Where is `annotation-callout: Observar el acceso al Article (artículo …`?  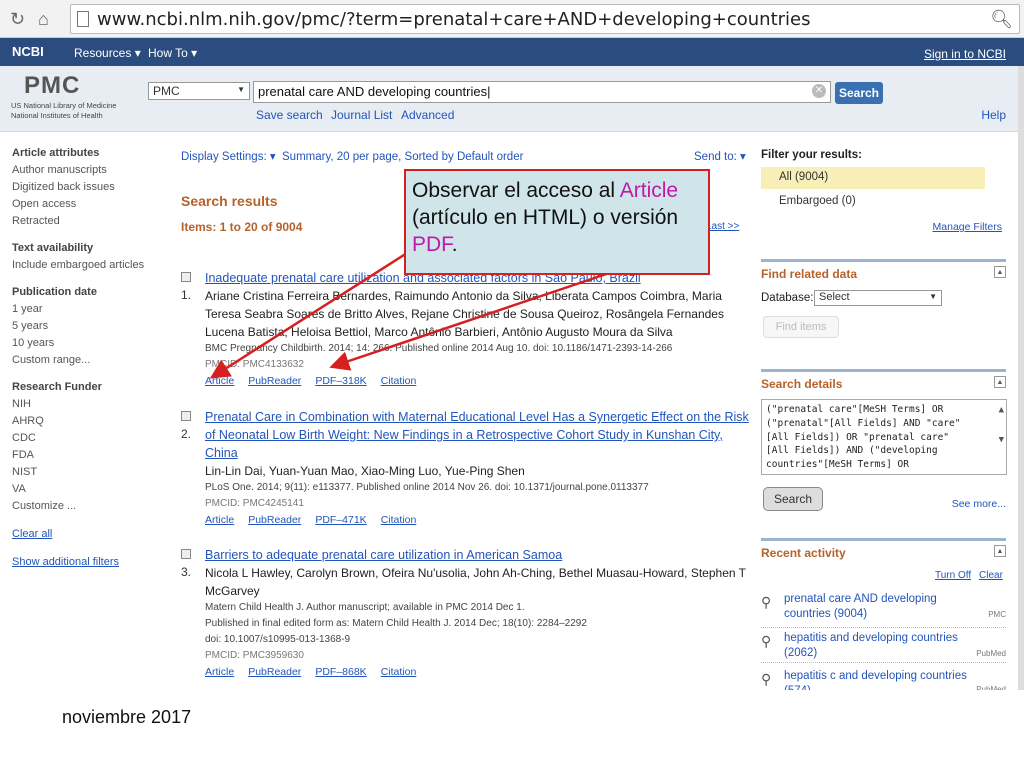 annotation-callout: Observar el acceso al Article (artículo … is located at coordinates (557, 222).